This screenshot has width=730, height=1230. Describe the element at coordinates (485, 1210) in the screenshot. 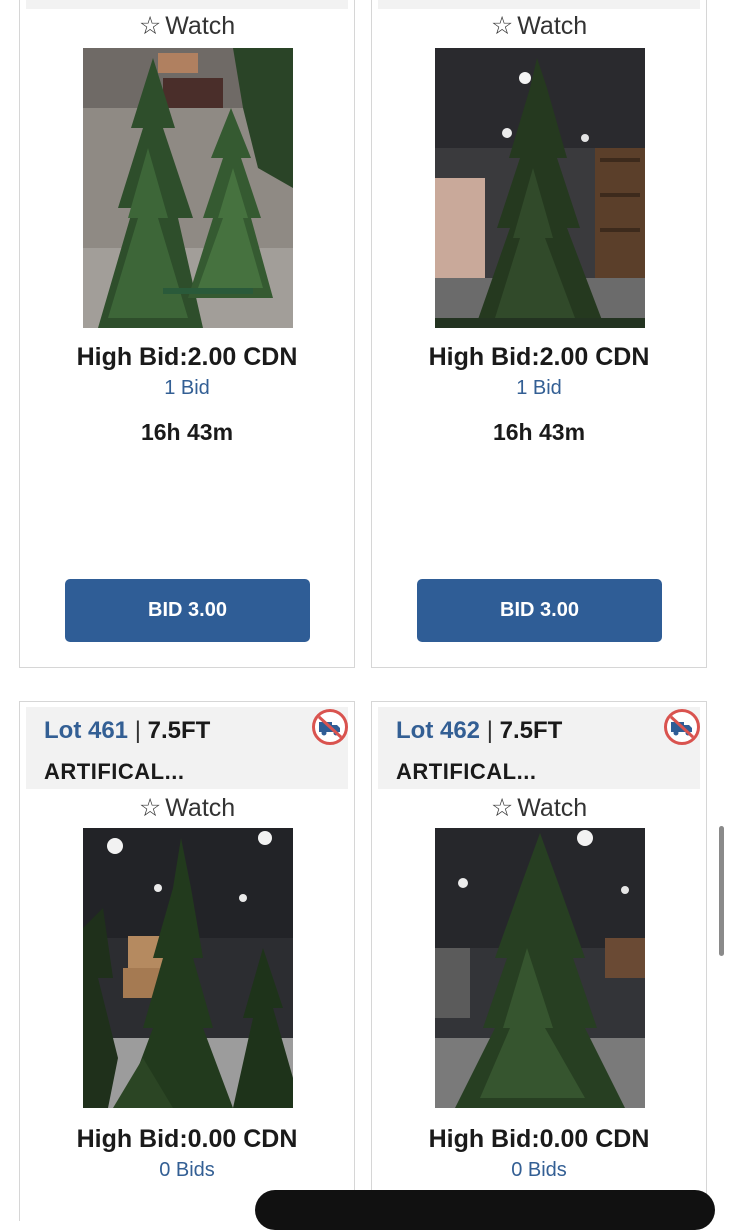

I see `bottom-toolbar` at that location.